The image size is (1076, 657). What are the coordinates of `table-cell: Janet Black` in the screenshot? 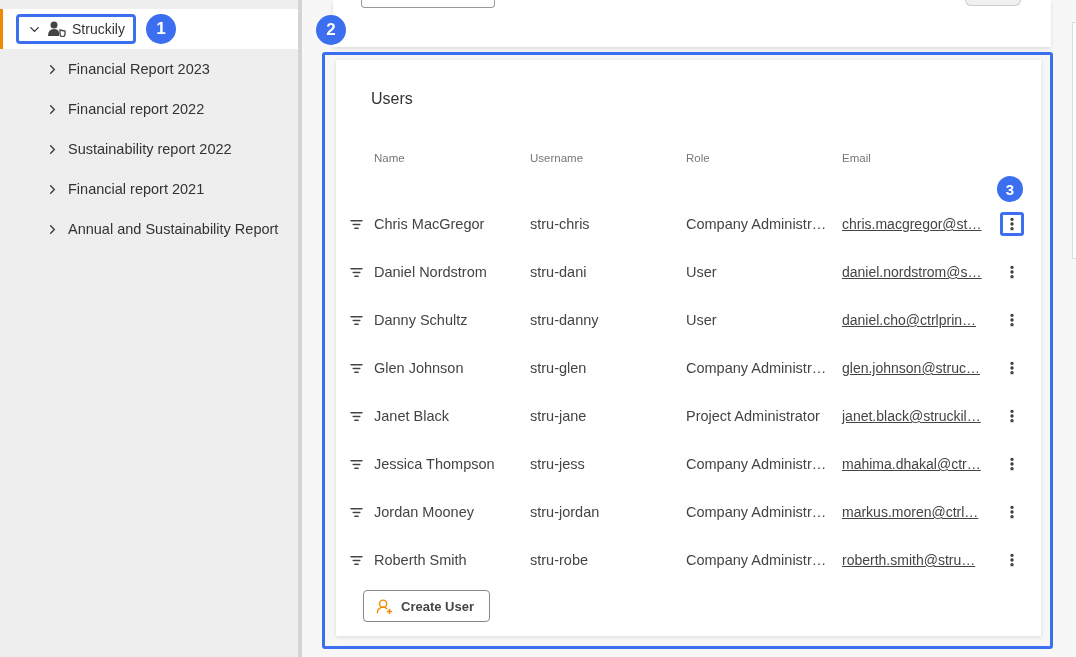 It's located at (411, 416).